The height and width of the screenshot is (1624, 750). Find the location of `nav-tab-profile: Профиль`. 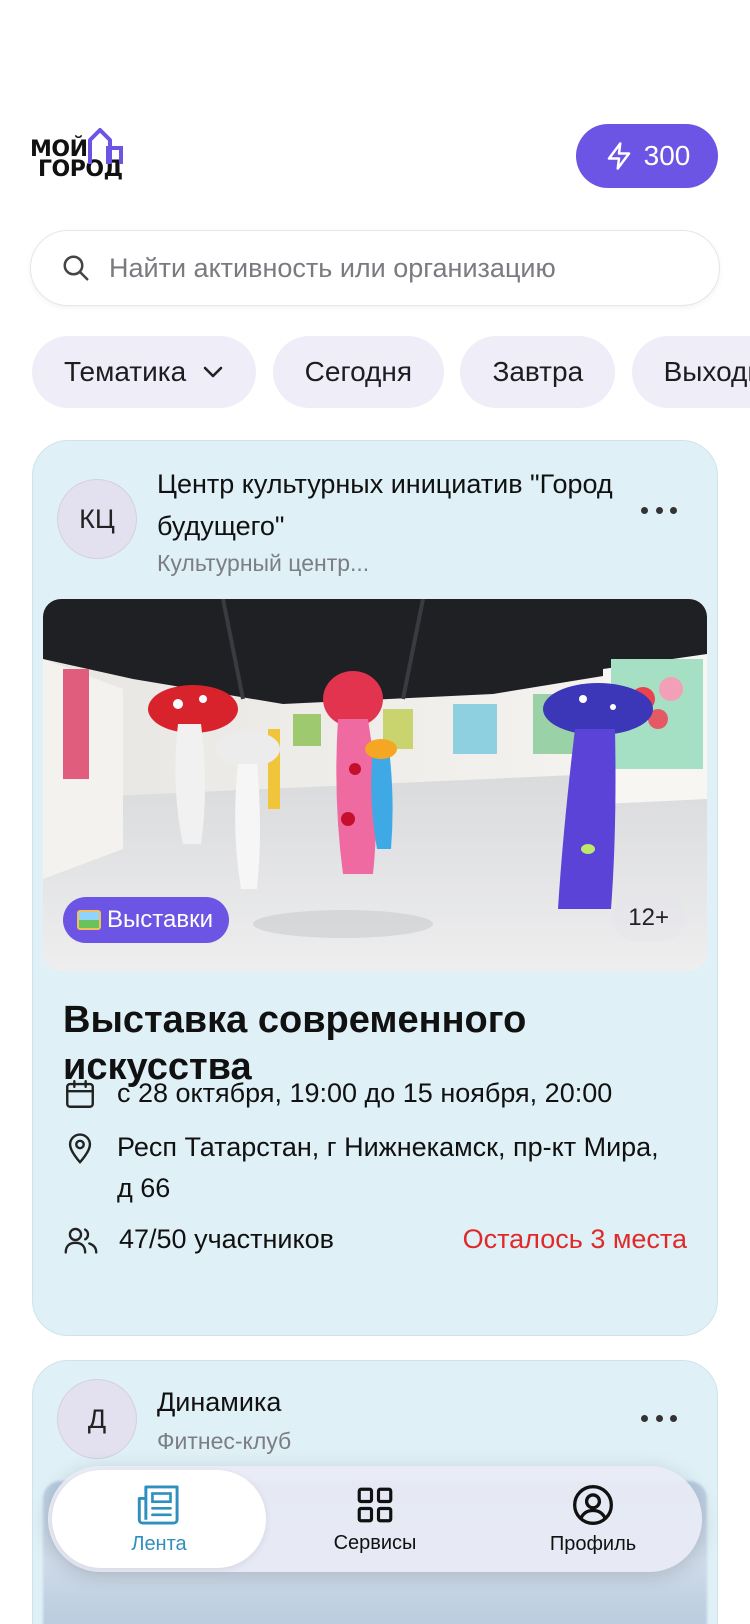

nav-tab-profile: Профиль is located at coordinates (593, 1519).